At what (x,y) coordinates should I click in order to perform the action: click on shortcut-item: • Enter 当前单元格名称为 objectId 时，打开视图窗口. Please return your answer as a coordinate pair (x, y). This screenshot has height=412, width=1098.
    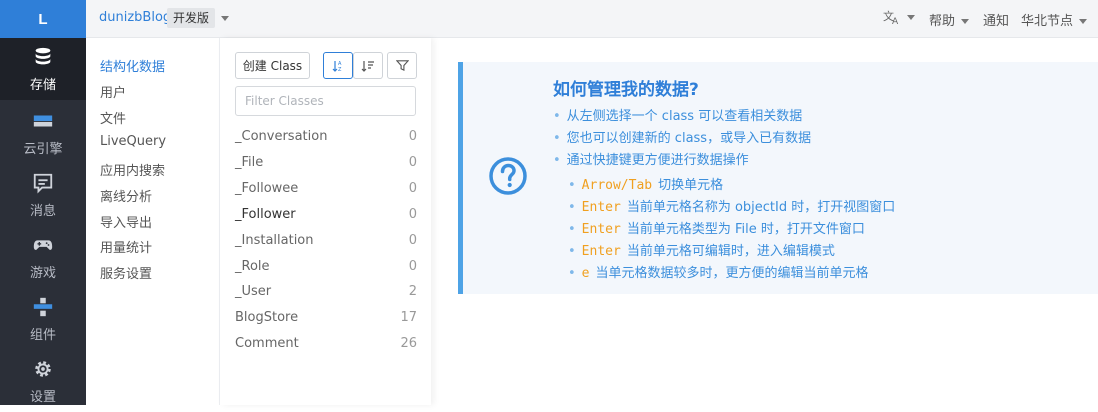
    Looking at the image, I should click on (731, 205).